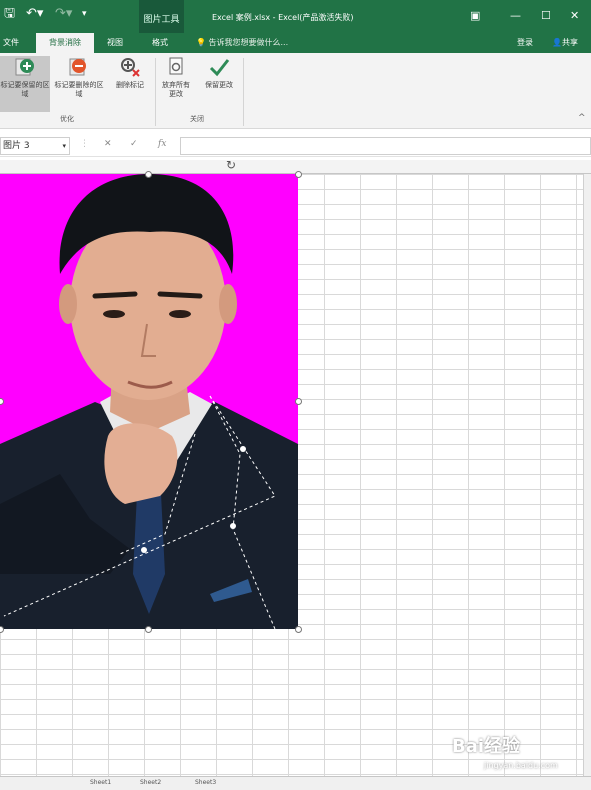 The height and width of the screenshot is (790, 591). I want to click on close-icon: ✕, so click(574, 15).